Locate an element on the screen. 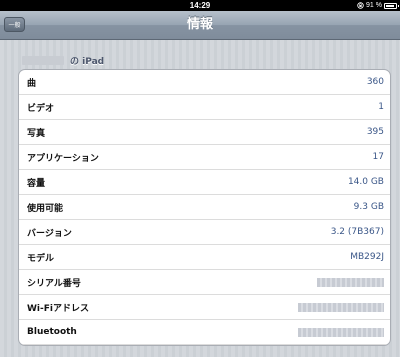  table-row: バージョン 3.2 (7B367) is located at coordinates (204, 232).